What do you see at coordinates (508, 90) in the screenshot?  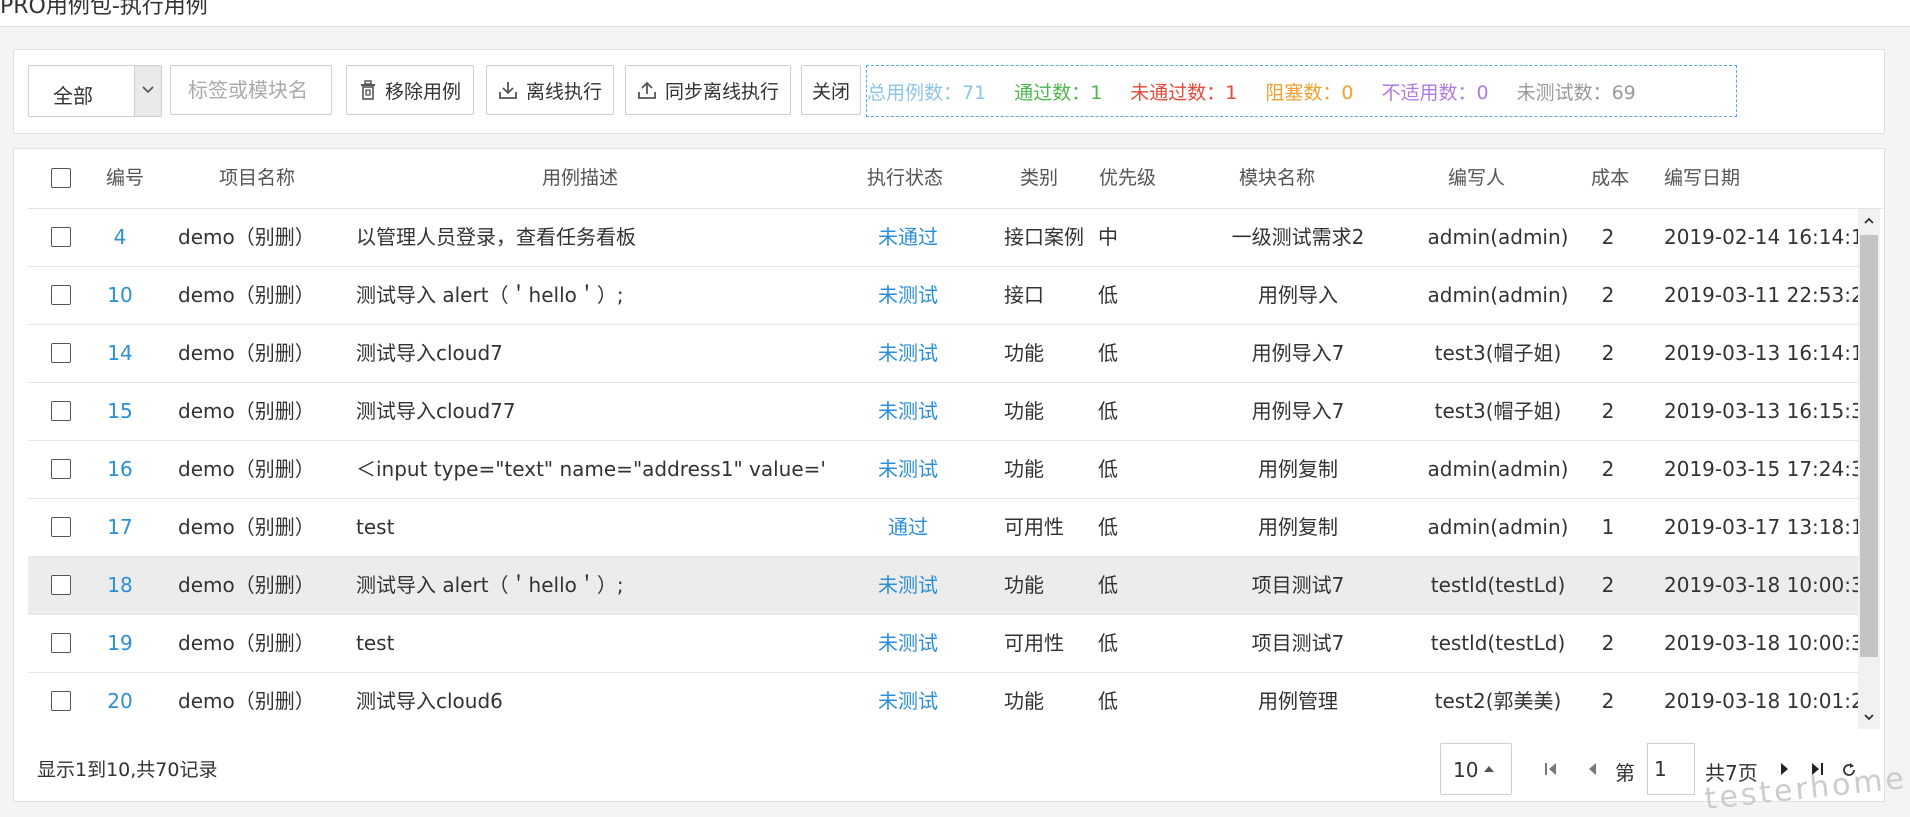 I see `download-icon` at bounding box center [508, 90].